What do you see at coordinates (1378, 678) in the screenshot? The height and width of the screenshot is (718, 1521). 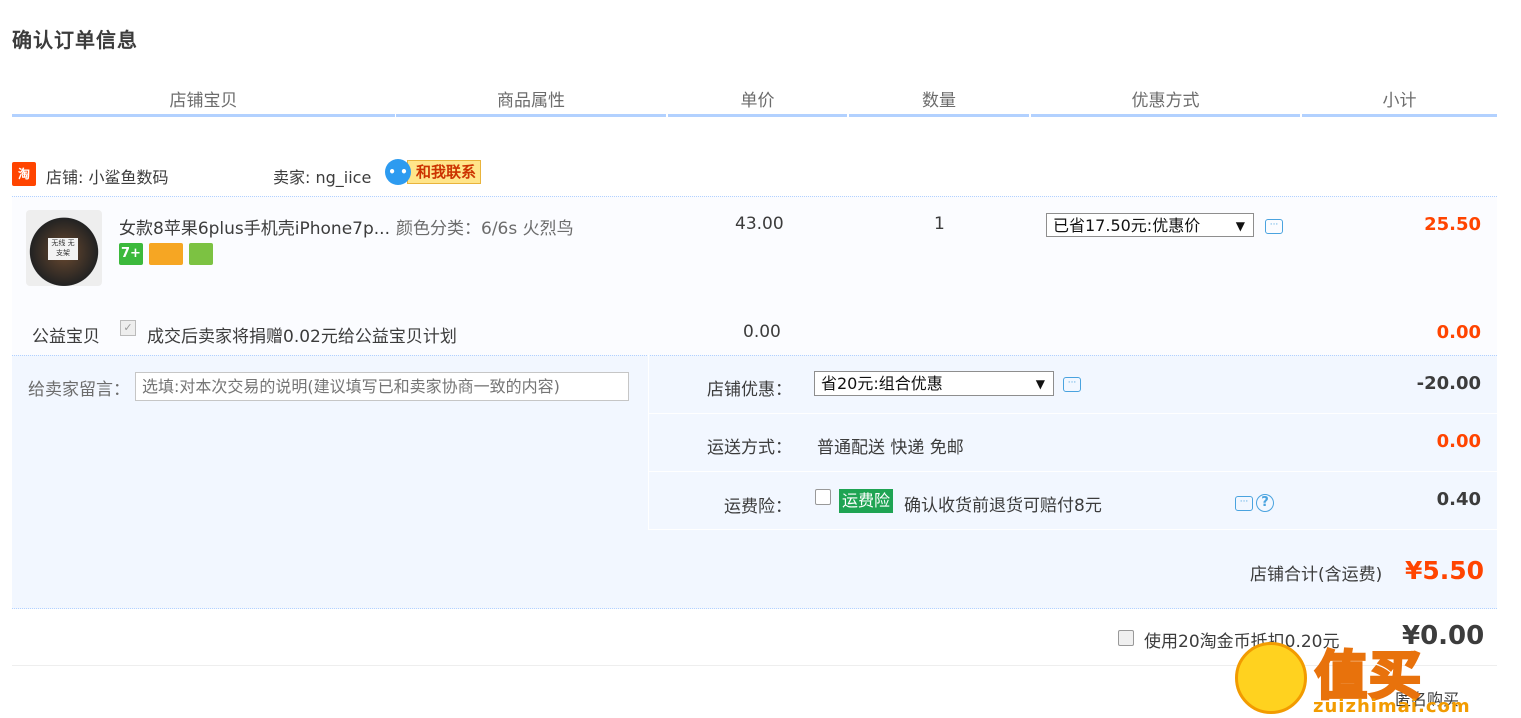 I see `watermark-logo: 值买 zuizhimai.com` at bounding box center [1378, 678].